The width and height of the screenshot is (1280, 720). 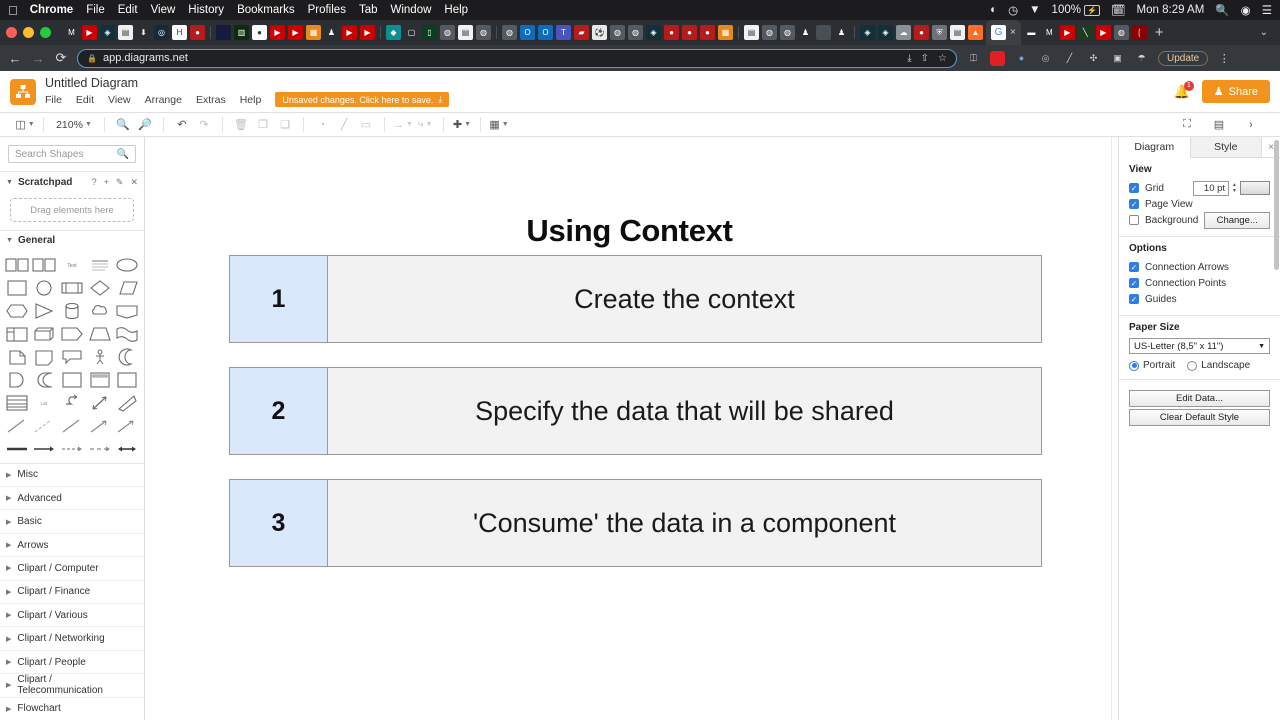 What do you see at coordinates (1045, 58) in the screenshot?
I see `grey-circle-ext-icon: ◎` at bounding box center [1045, 58].